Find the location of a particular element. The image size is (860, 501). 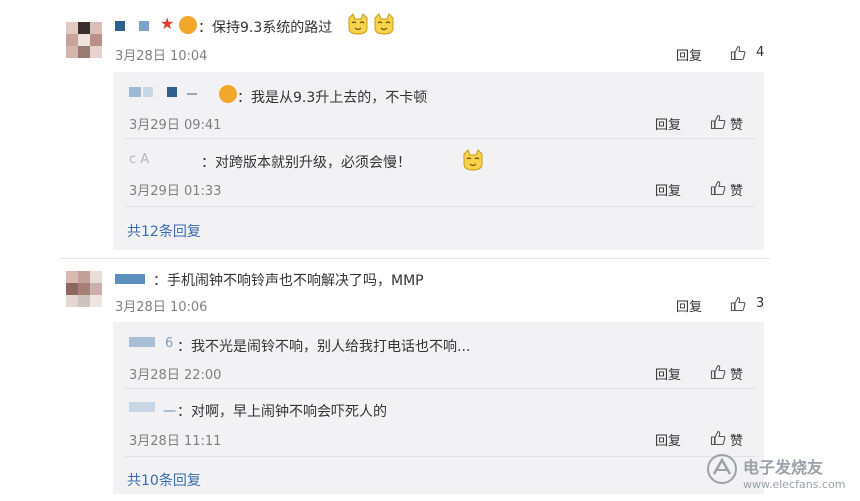

reply-timestamp: 3月28日 22:00 is located at coordinates (175, 375).